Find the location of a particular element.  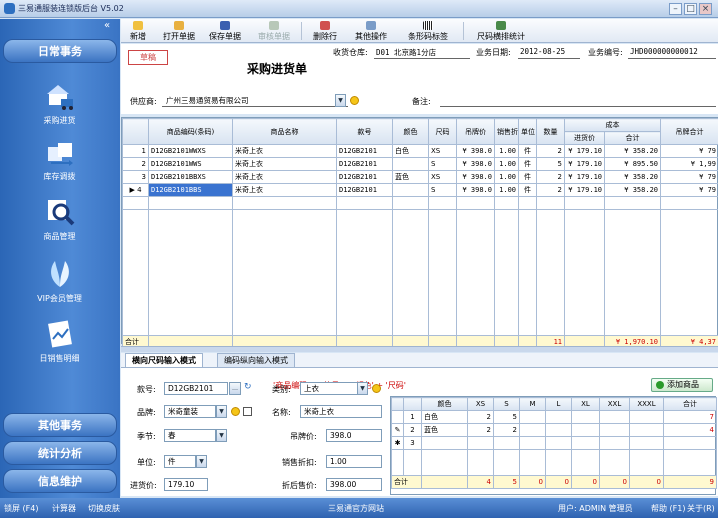

add-supplier-icon is located at coordinates (354, 100).